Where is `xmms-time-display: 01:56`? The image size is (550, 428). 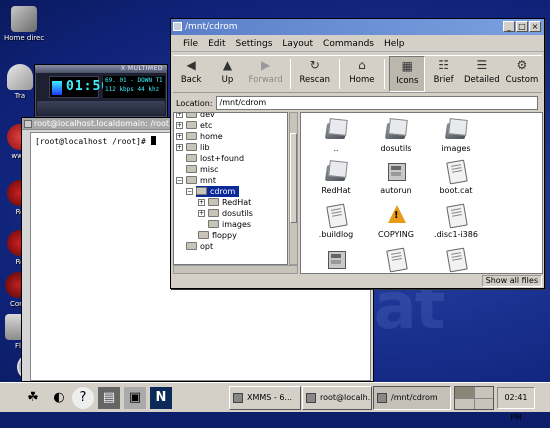 xmms-time-display: 01:56 is located at coordinates (79, 87).